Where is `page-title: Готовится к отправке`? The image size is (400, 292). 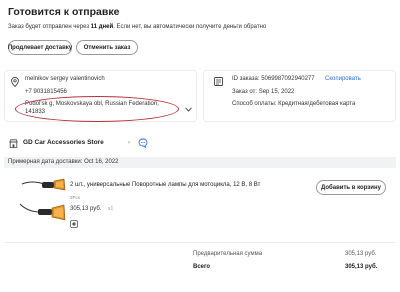
page-title: Готовится к отправке is located at coordinates (64, 12).